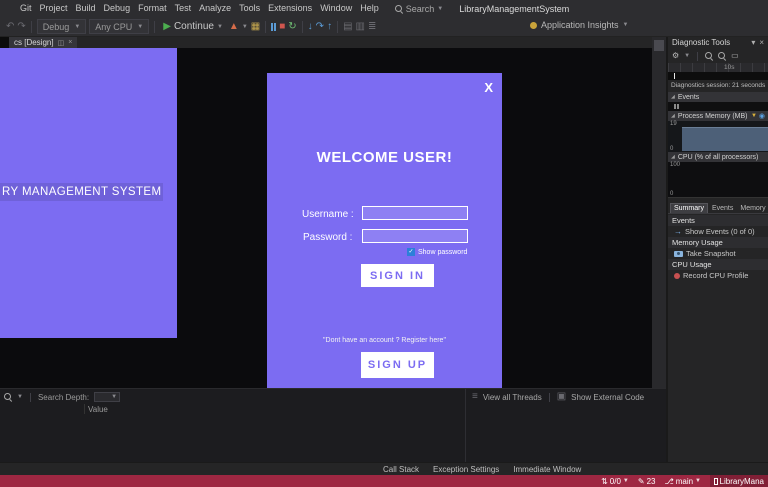 The height and width of the screenshot is (487, 768). I want to click on session-timeline, so click(718, 76).